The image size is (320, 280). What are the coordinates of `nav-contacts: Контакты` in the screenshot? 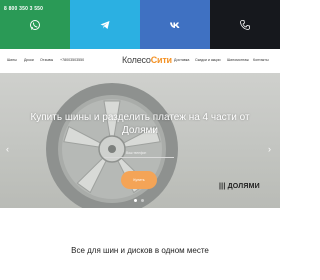 It's located at (261, 60).